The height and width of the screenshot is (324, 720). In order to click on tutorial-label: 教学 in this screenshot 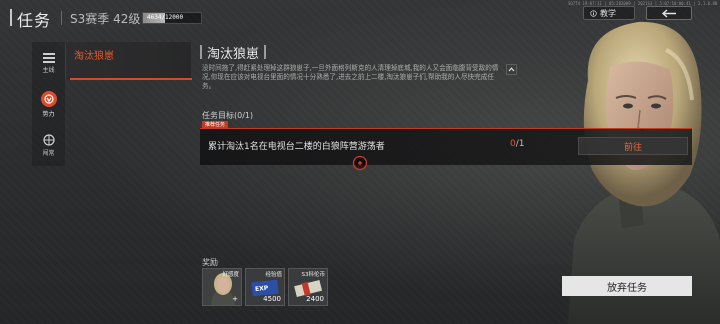, I will do `click(608, 13)`.